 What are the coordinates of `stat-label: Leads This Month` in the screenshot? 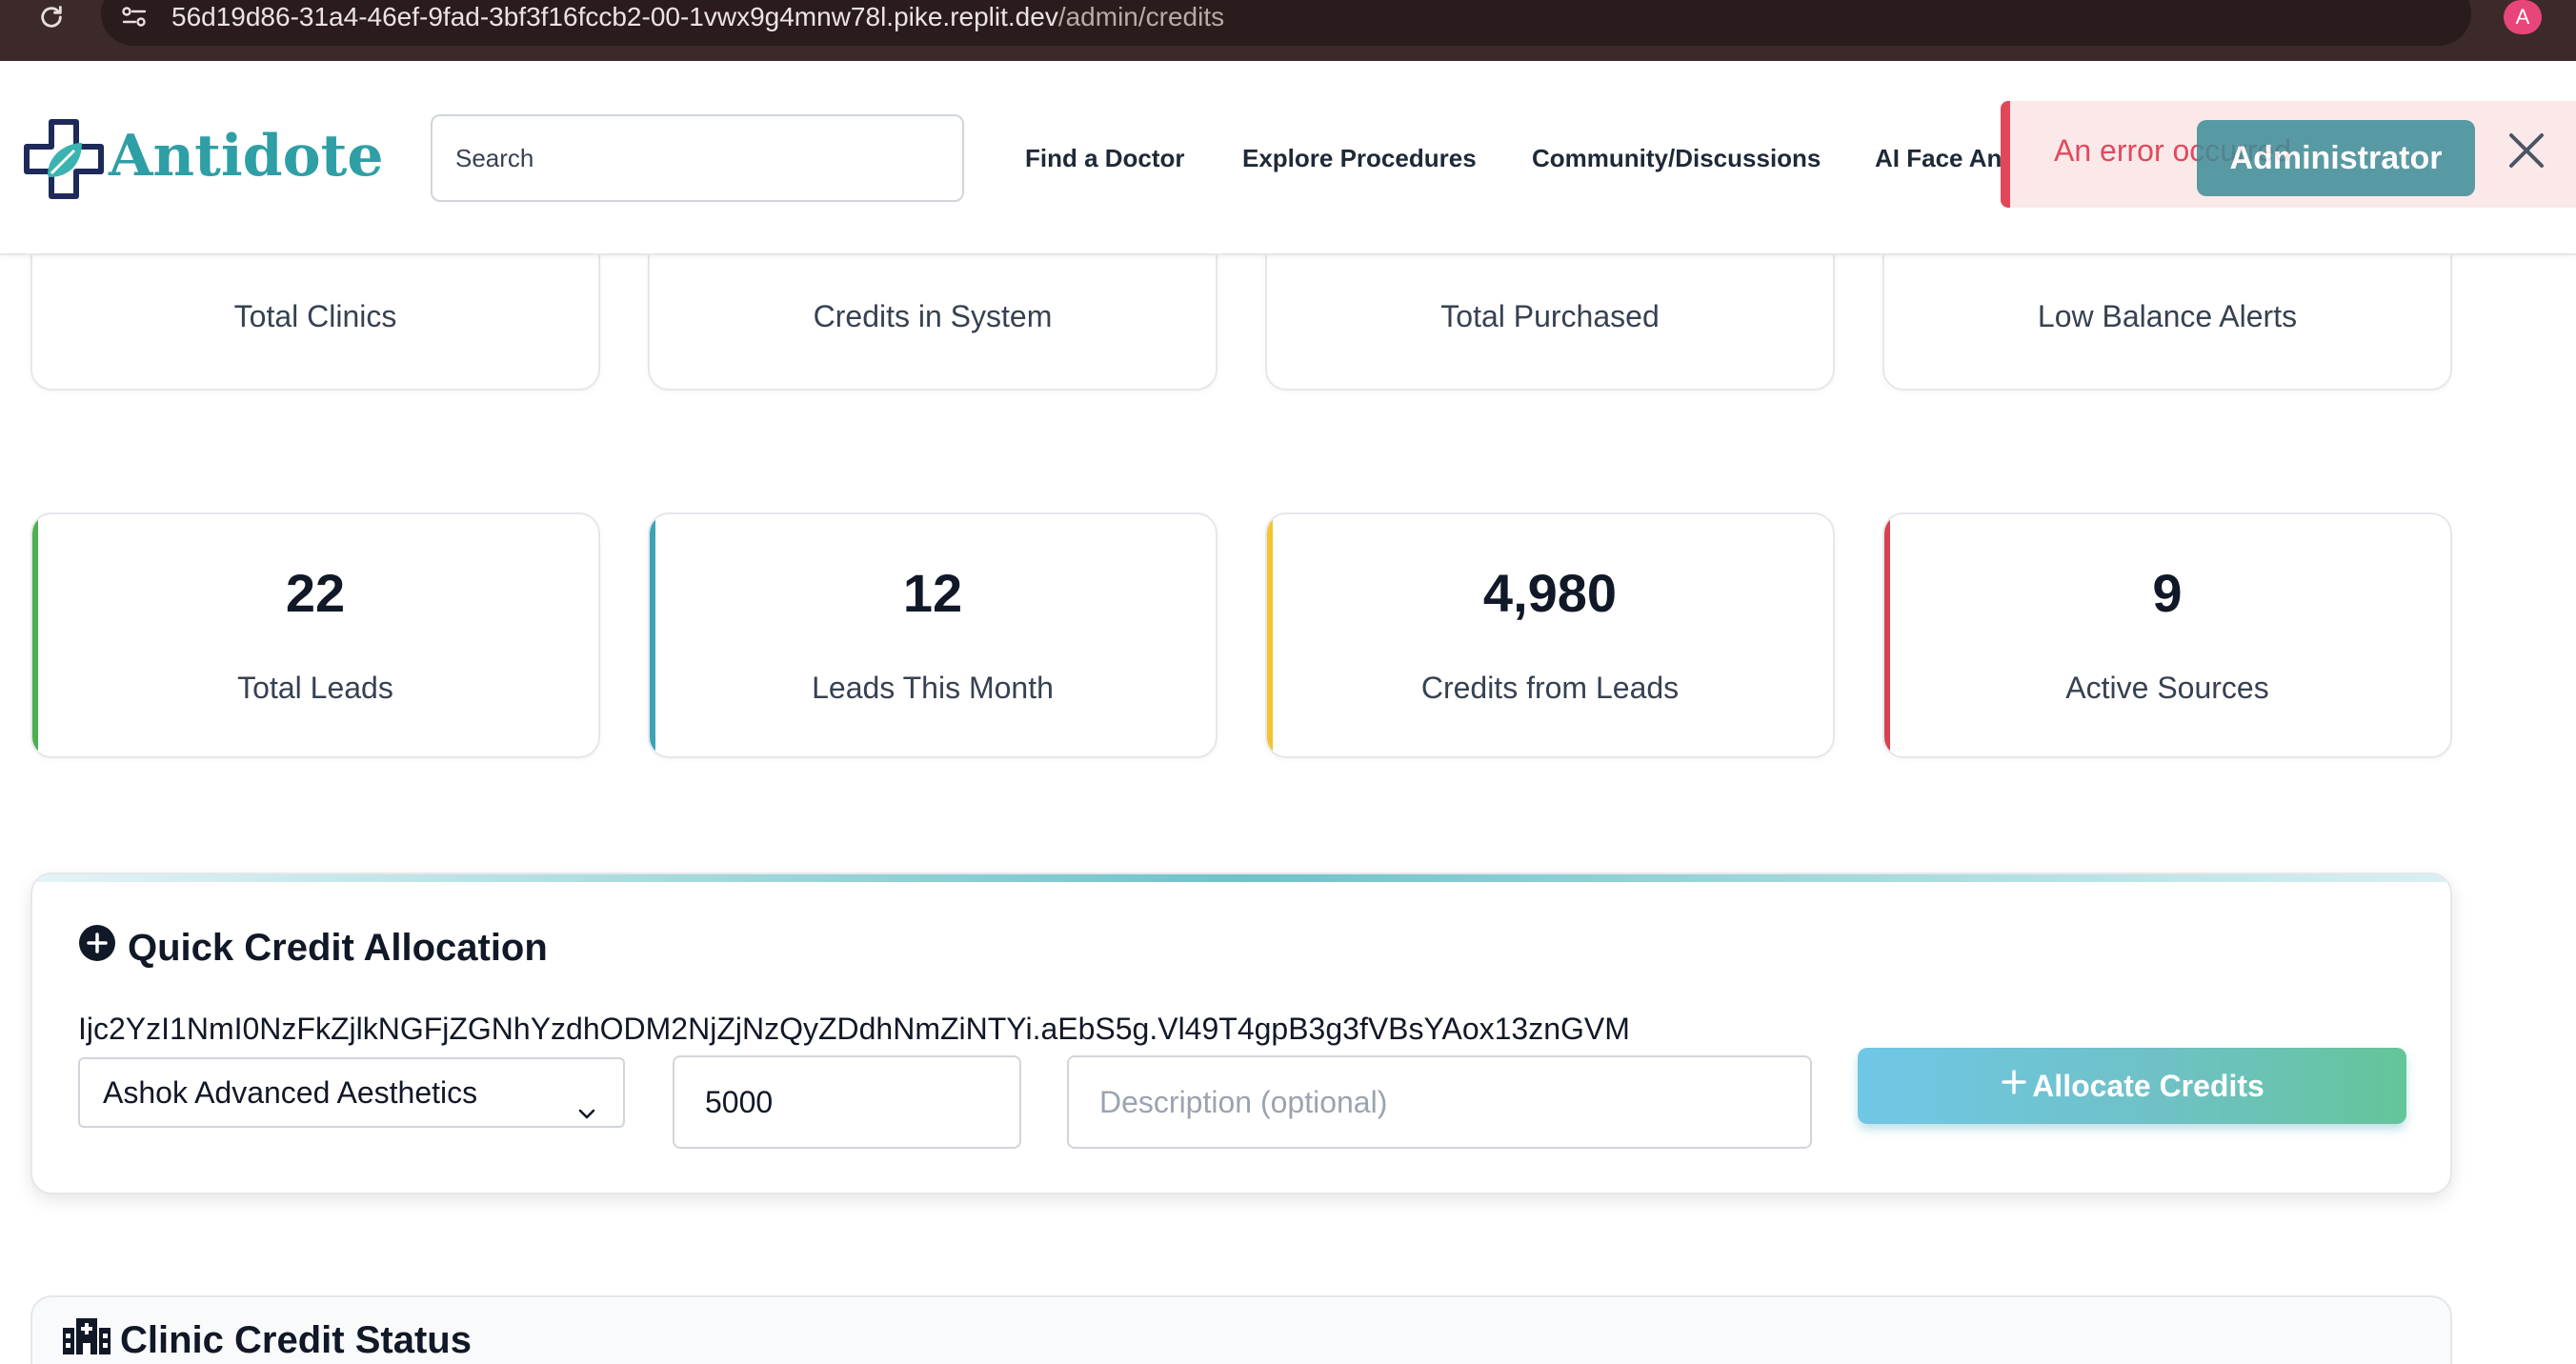 It's located at (933, 688).